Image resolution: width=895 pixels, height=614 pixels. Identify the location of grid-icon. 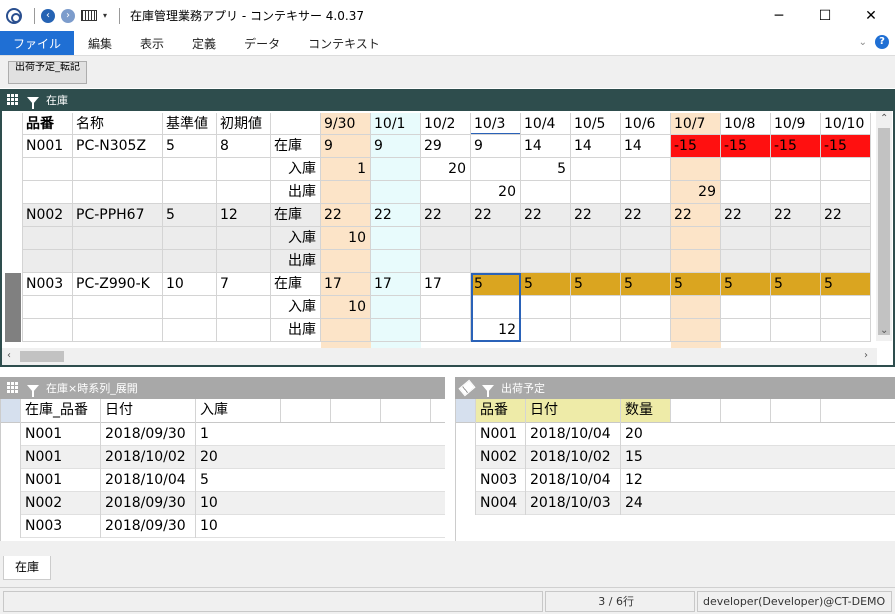
(13, 100).